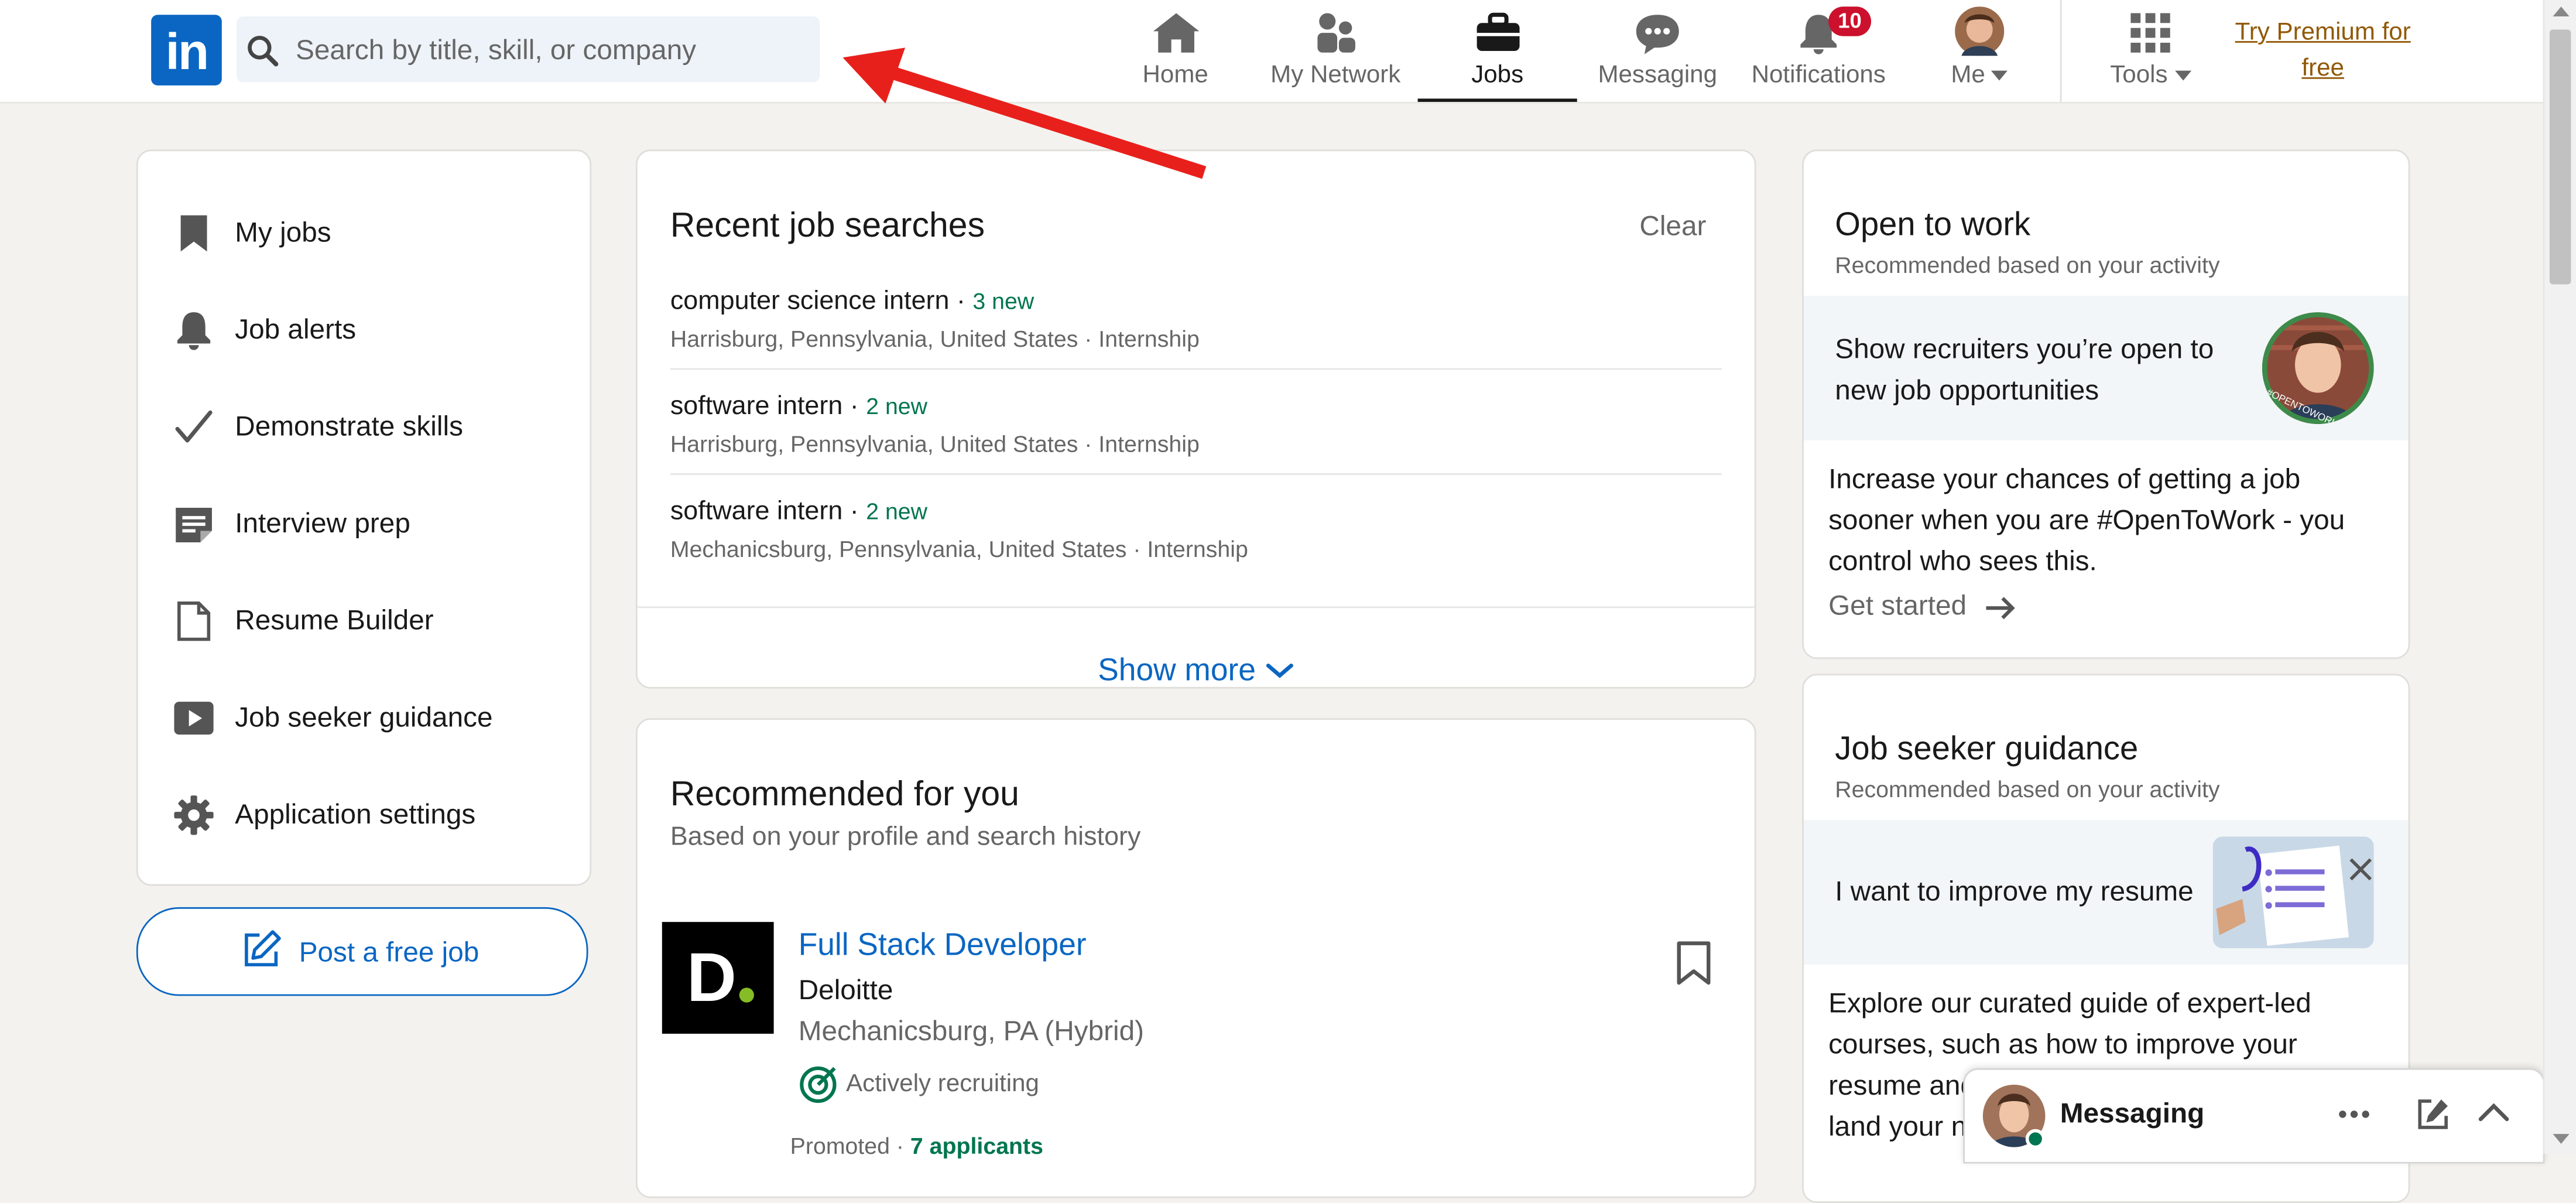  What do you see at coordinates (2322, 68) in the screenshot?
I see `premium-line-2: free` at bounding box center [2322, 68].